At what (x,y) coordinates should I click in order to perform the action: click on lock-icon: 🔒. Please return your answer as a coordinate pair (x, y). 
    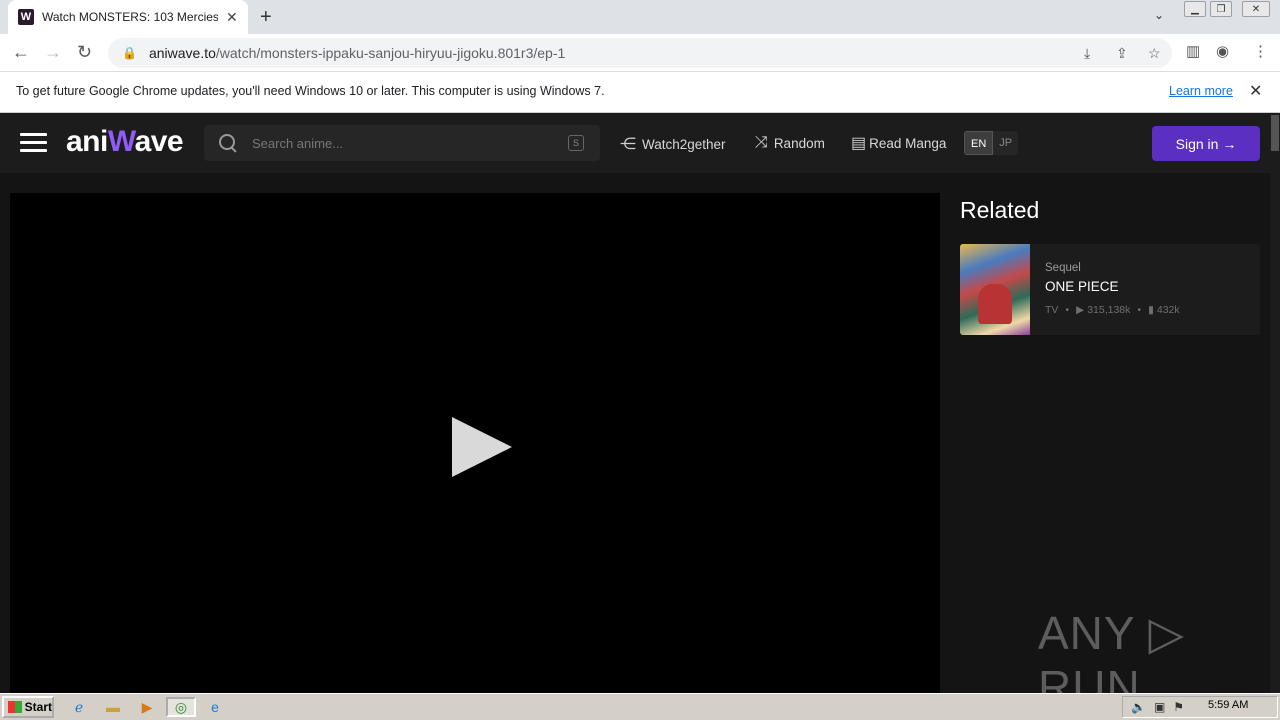
    Looking at the image, I should click on (129, 53).